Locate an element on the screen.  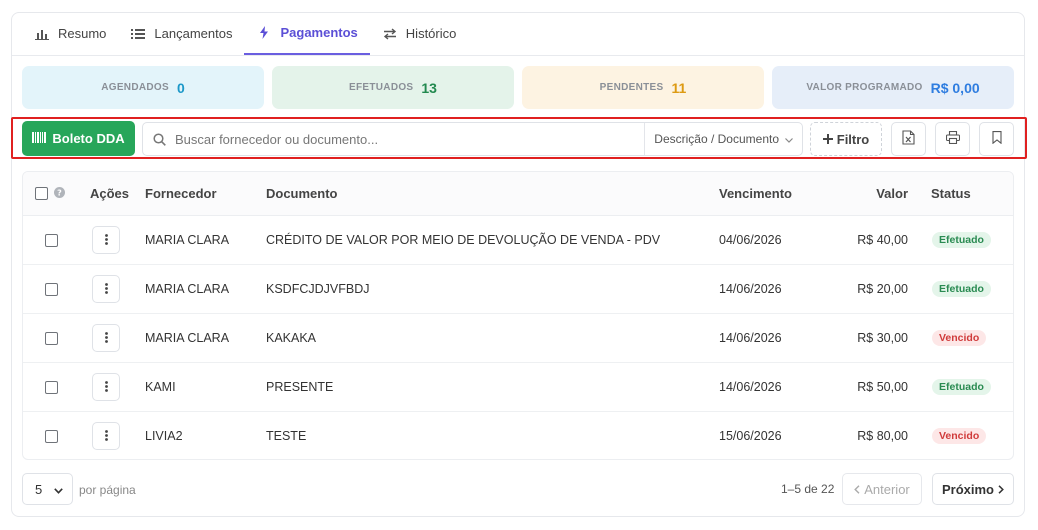
search-scope-select: Descrição / Documento is located at coordinates (723, 139).